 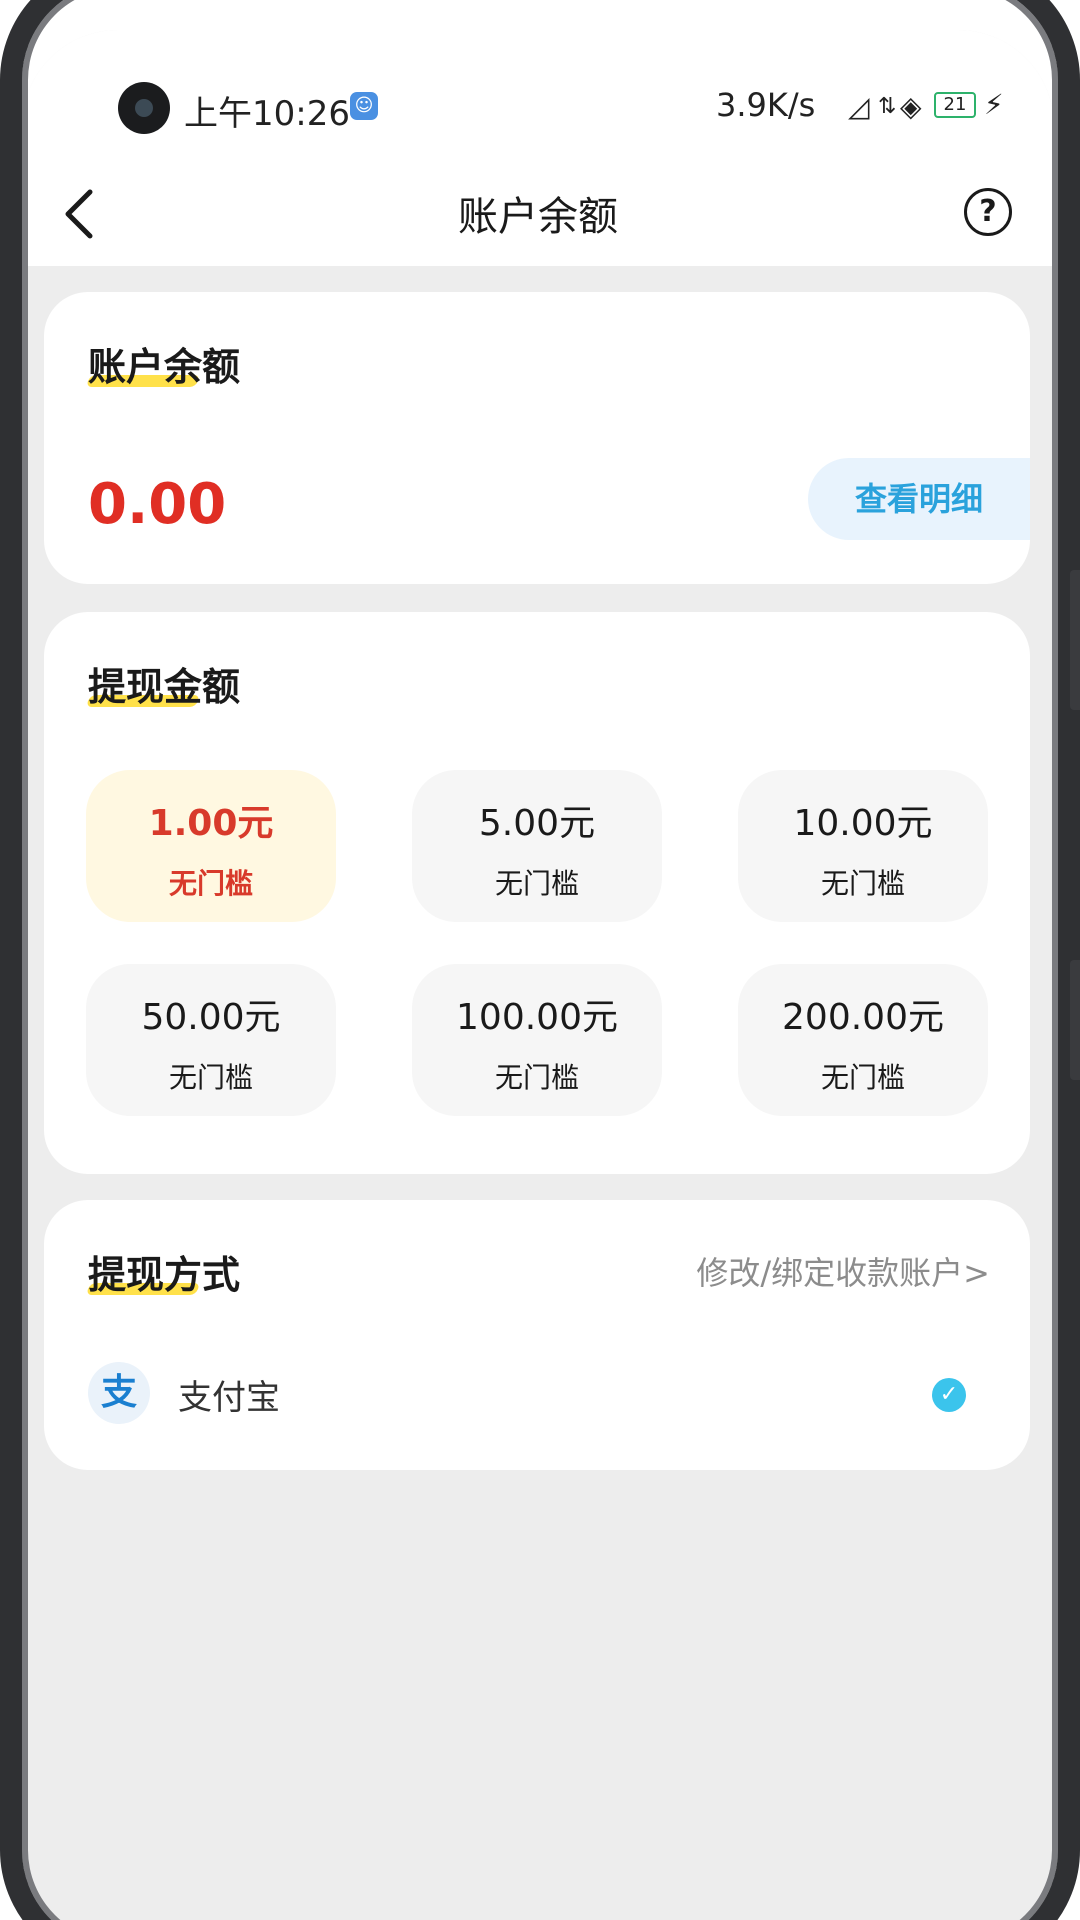 What do you see at coordinates (211, 823) in the screenshot?
I see `amount-value: 1.00元` at bounding box center [211, 823].